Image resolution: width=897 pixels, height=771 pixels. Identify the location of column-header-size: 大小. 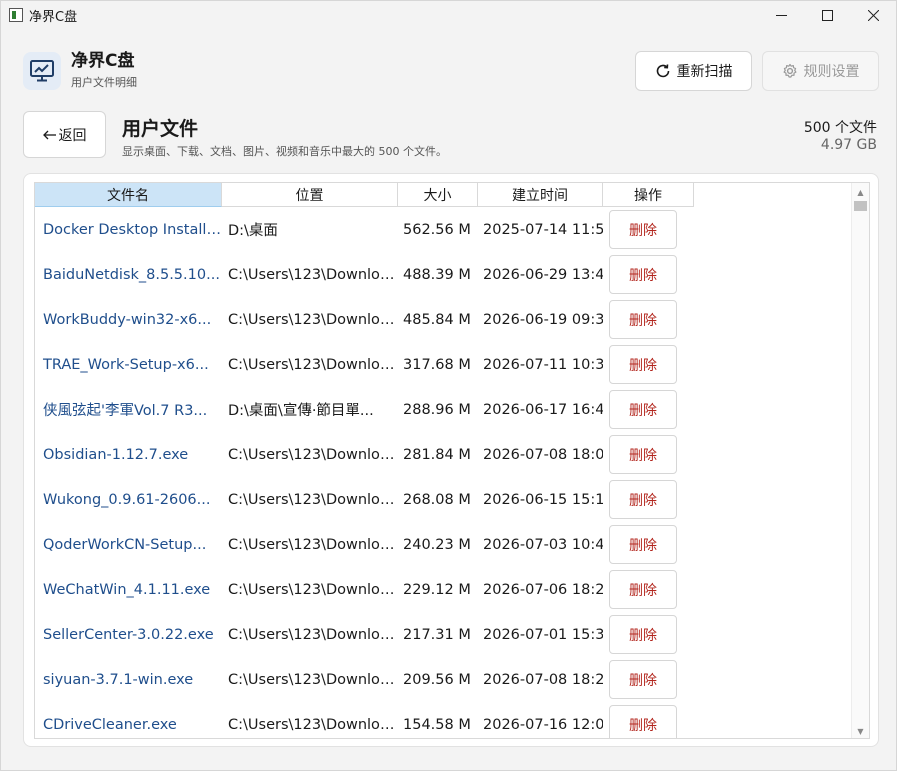
(438, 195).